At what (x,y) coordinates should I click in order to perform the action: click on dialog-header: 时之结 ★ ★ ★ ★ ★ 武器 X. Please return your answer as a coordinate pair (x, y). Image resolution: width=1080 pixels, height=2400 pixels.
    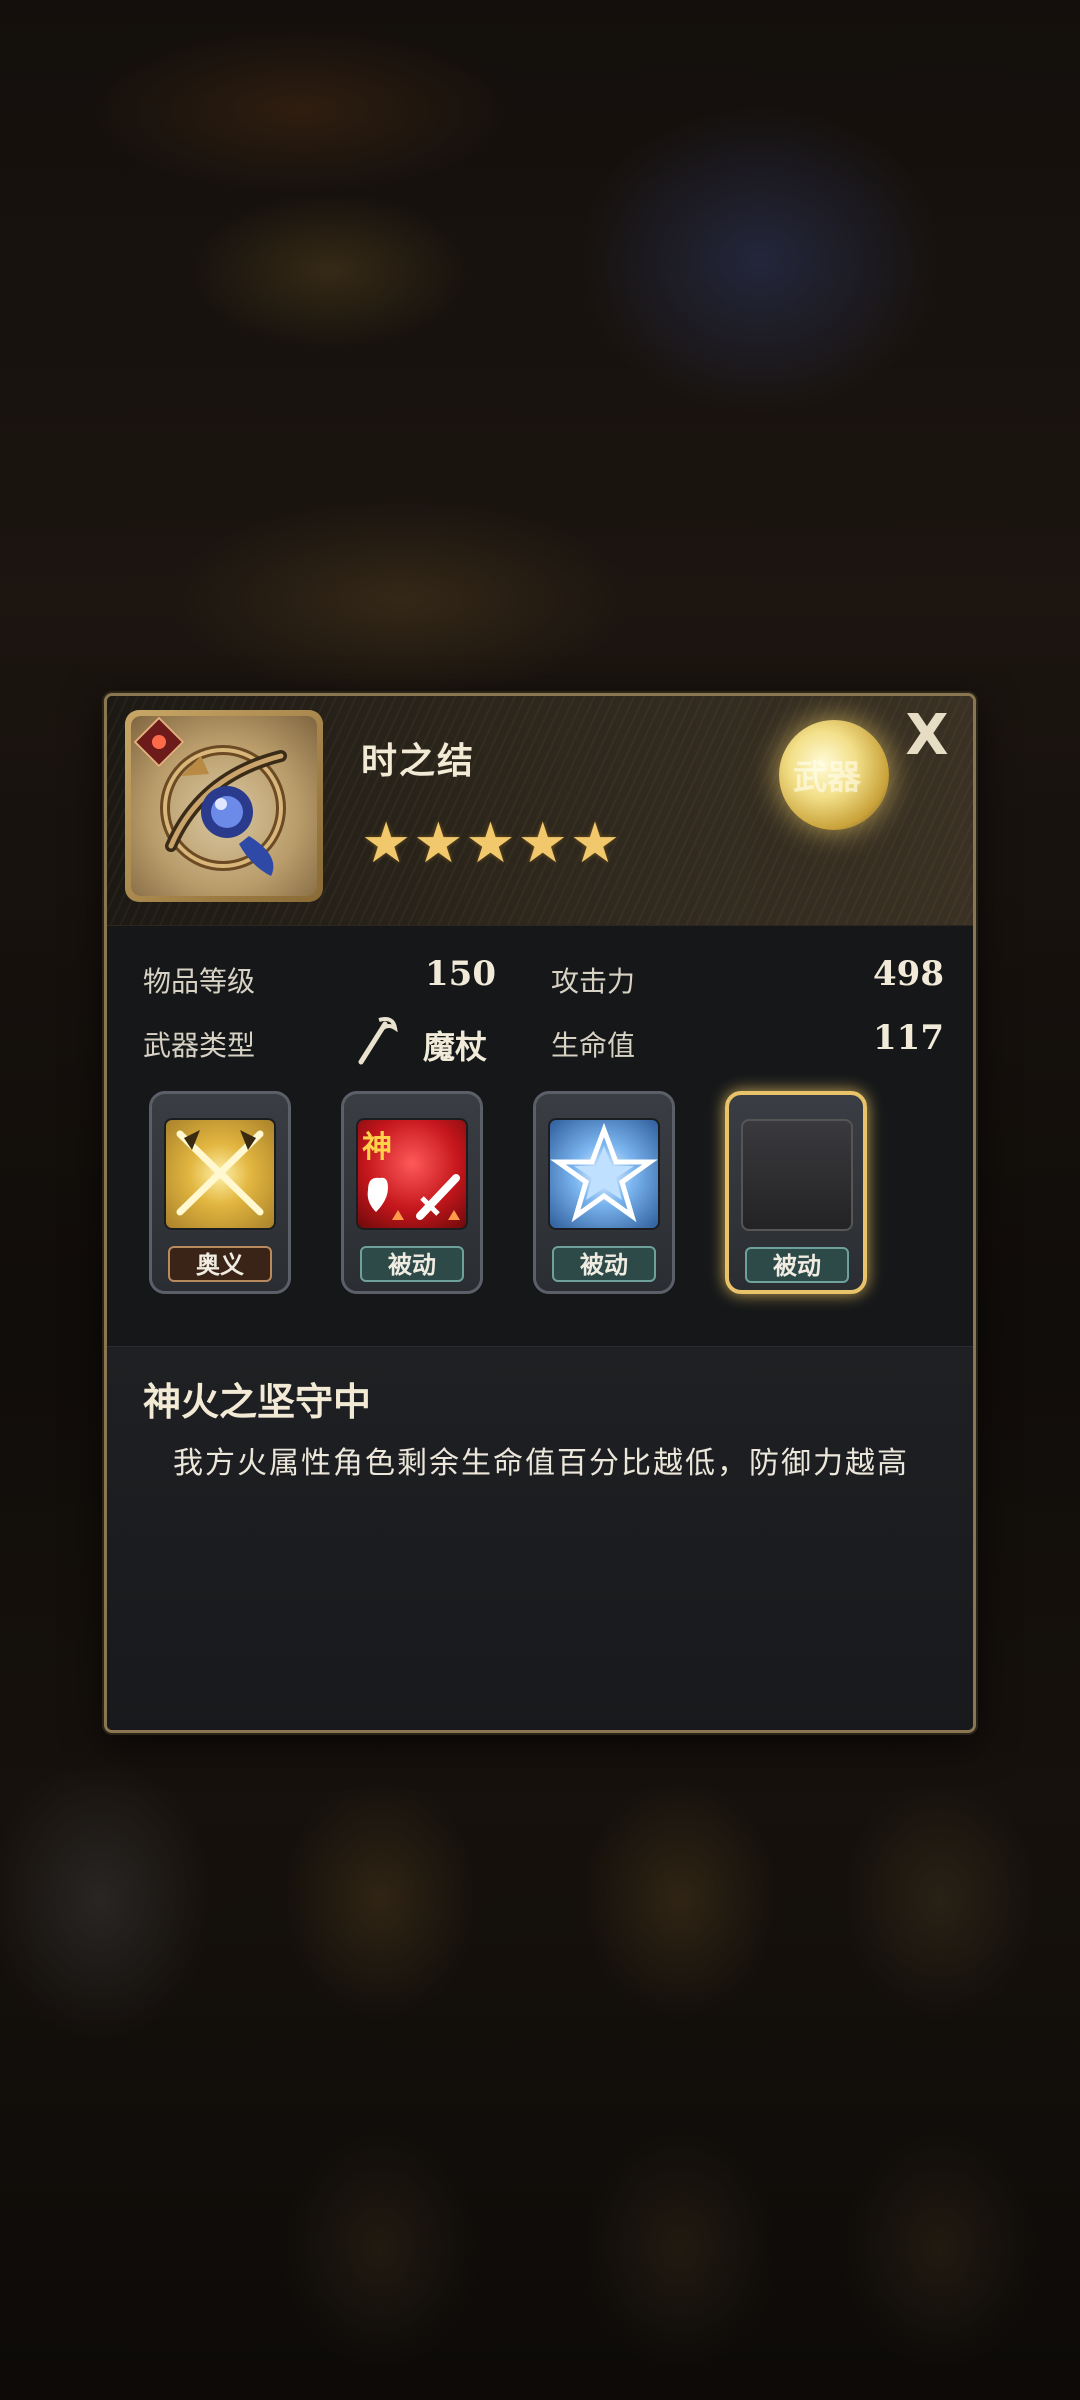
    Looking at the image, I should click on (540, 811).